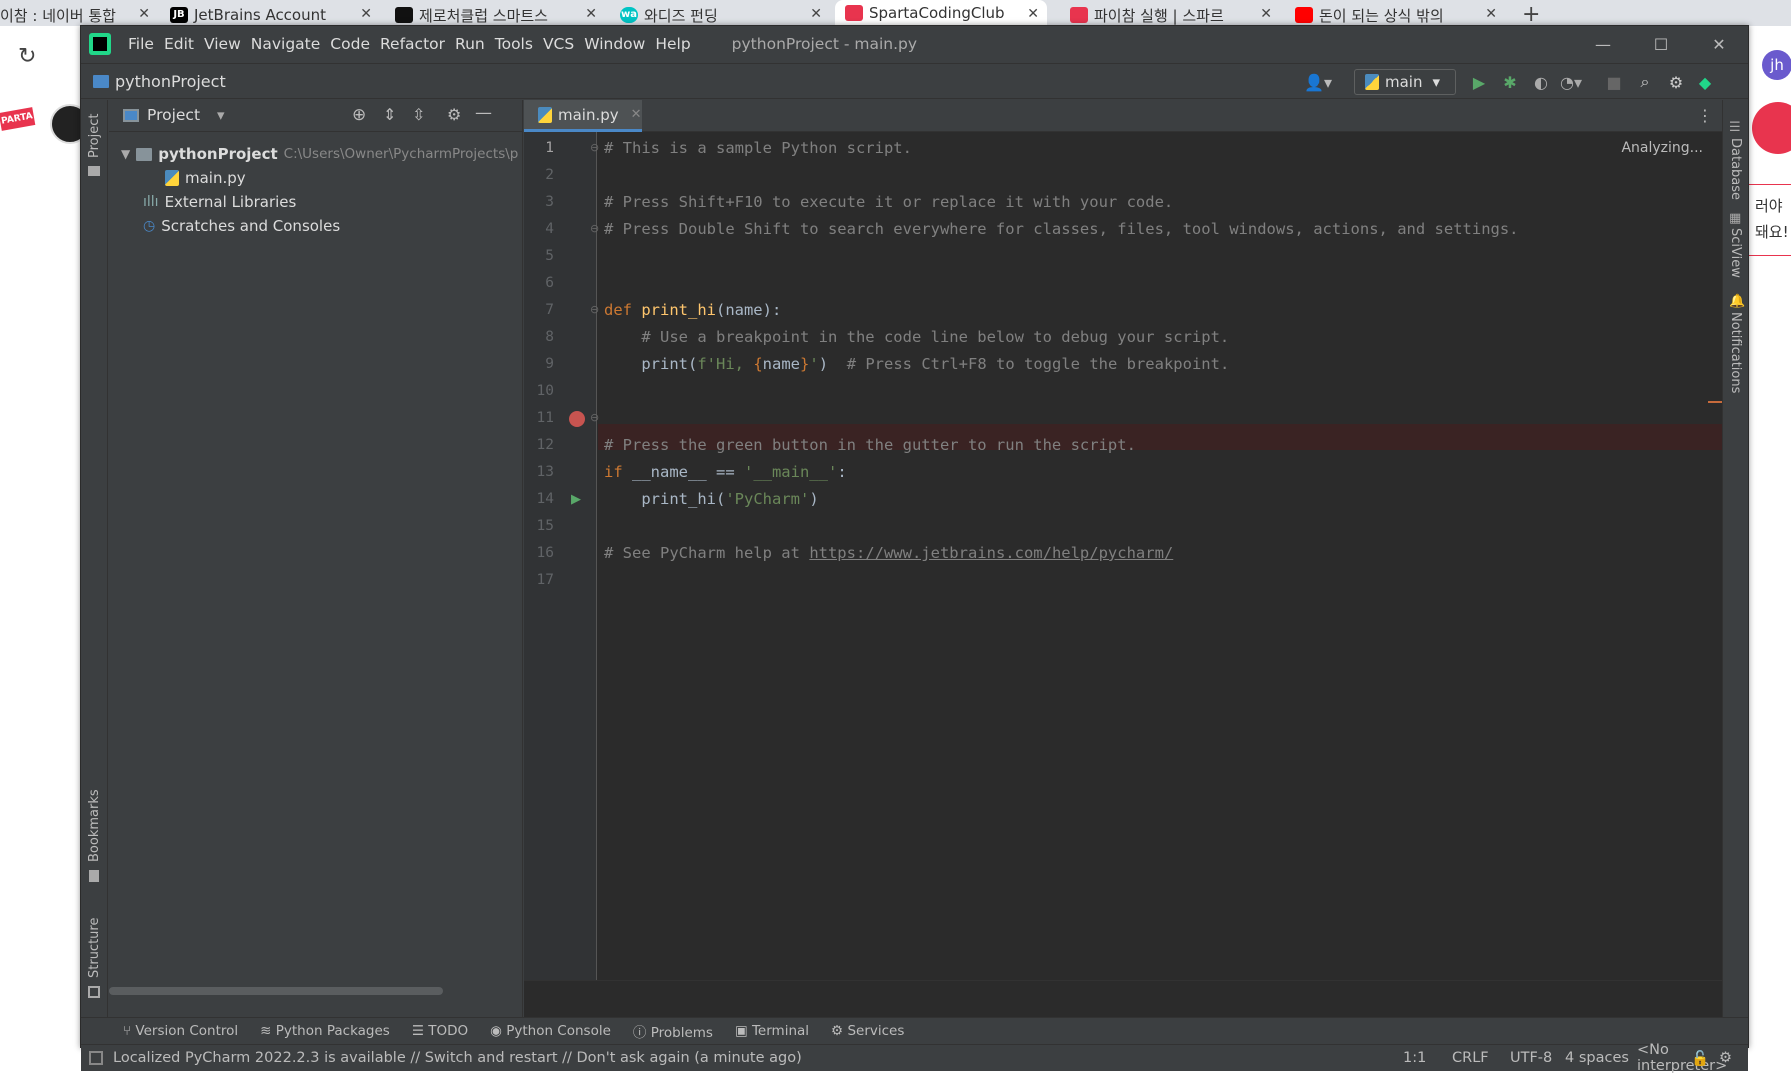 The image size is (1791, 1080). I want to click on debug-icon: ✱, so click(1510, 82).